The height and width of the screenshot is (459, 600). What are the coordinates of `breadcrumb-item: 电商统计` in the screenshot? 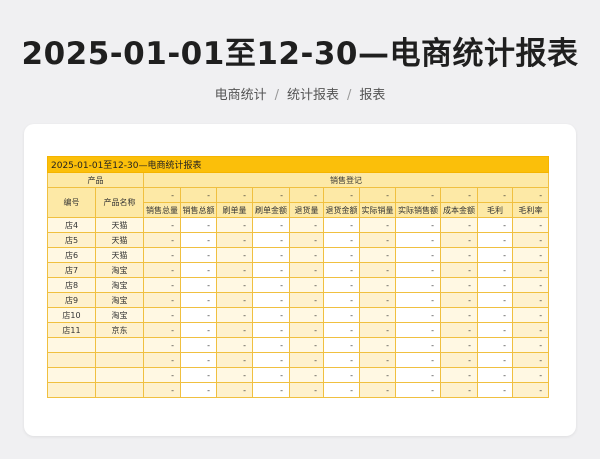 It's located at (241, 95).